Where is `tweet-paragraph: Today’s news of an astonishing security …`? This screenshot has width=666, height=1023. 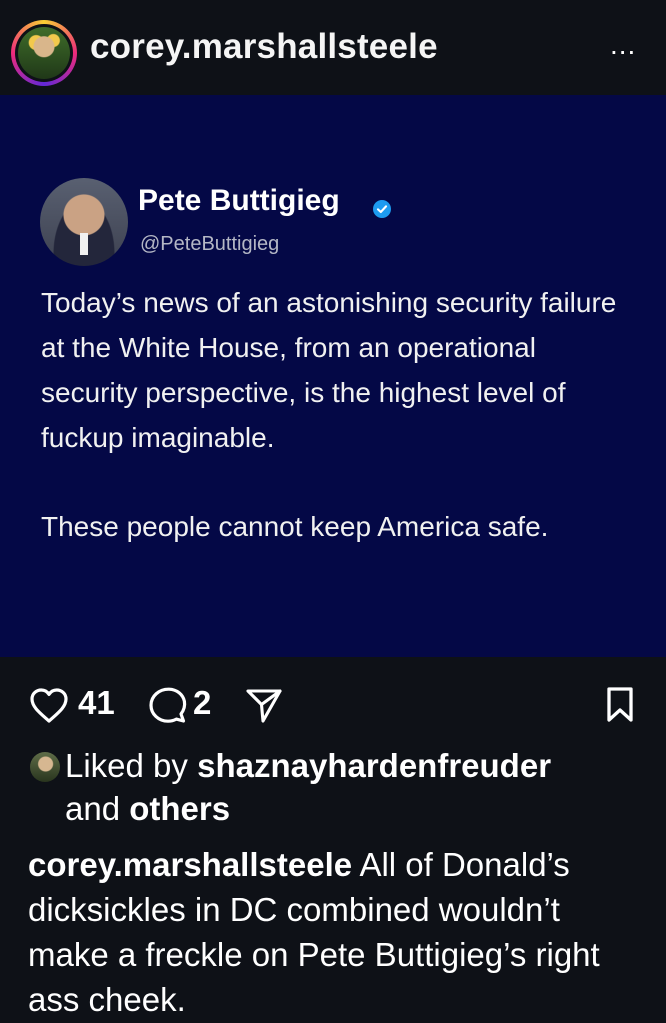
tweet-paragraph: Today’s news of an astonishing security … is located at coordinates (329, 370).